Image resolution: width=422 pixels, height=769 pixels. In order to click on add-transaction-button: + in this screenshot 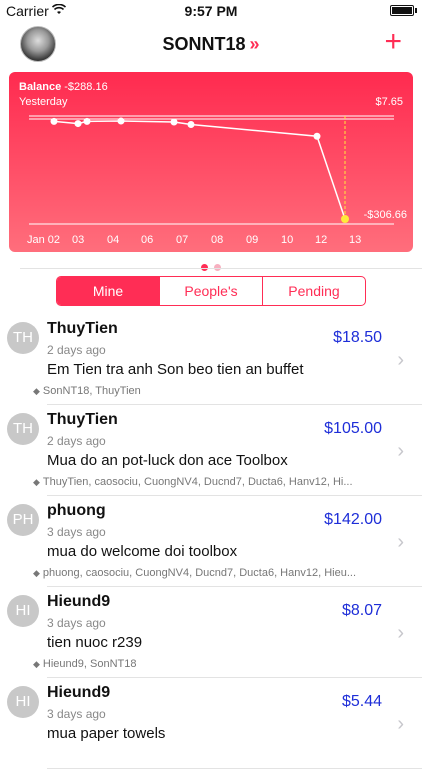, I will do `click(393, 42)`.